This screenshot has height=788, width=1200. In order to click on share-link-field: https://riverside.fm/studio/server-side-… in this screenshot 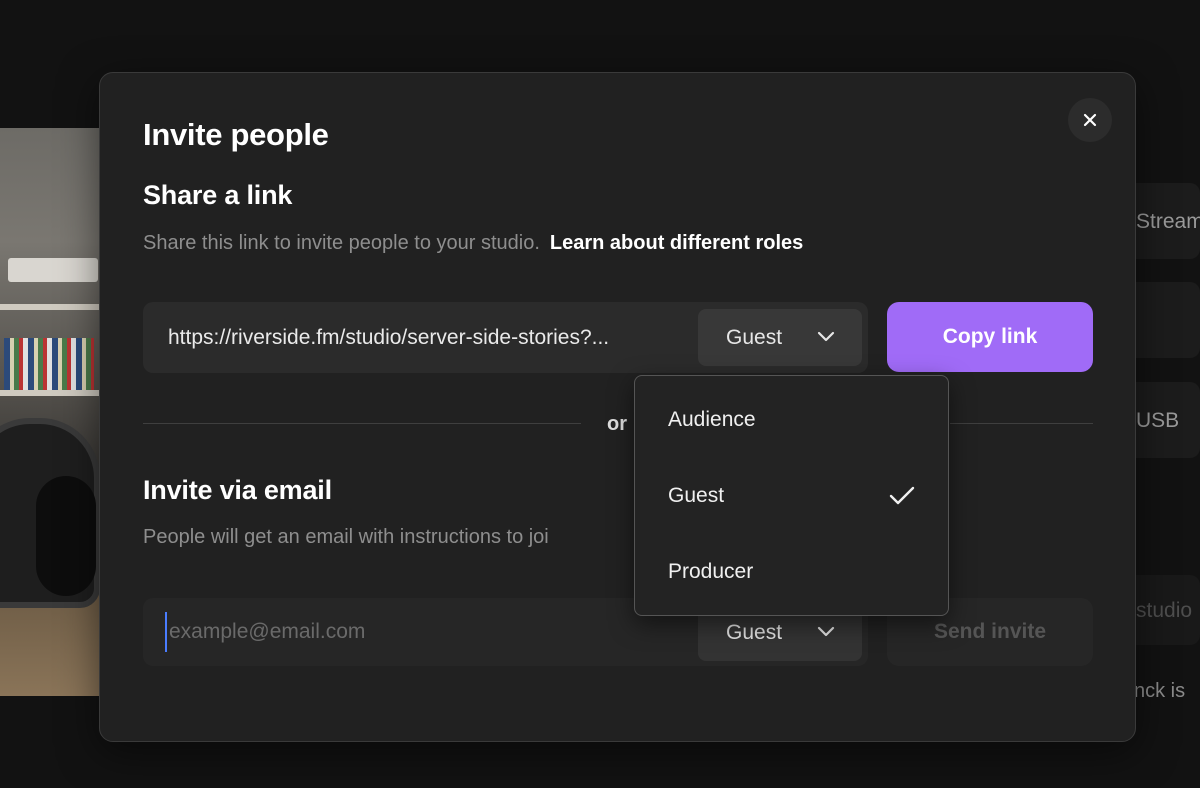, I will do `click(505, 337)`.